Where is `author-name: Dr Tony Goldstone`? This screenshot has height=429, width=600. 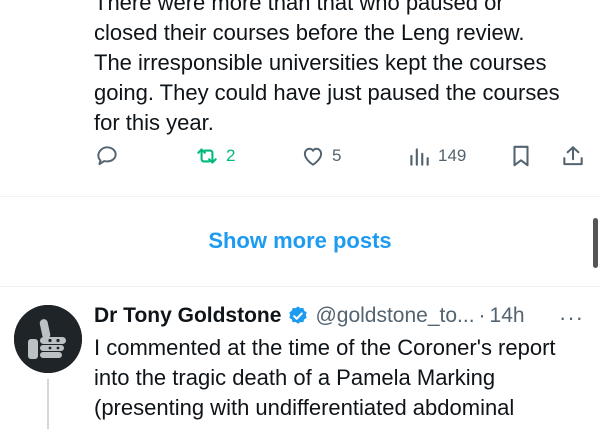 author-name: Dr Tony Goldstone is located at coordinates (187, 316).